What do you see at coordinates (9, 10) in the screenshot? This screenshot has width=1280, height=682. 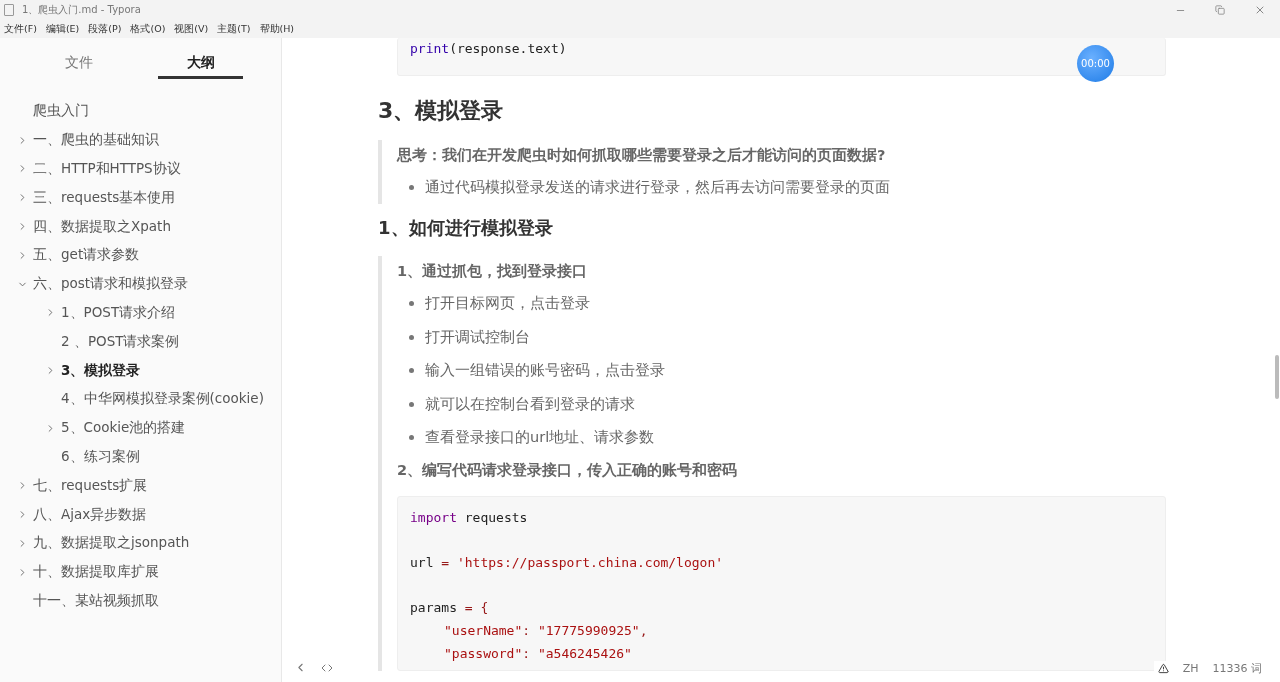 I see `app-icon` at bounding box center [9, 10].